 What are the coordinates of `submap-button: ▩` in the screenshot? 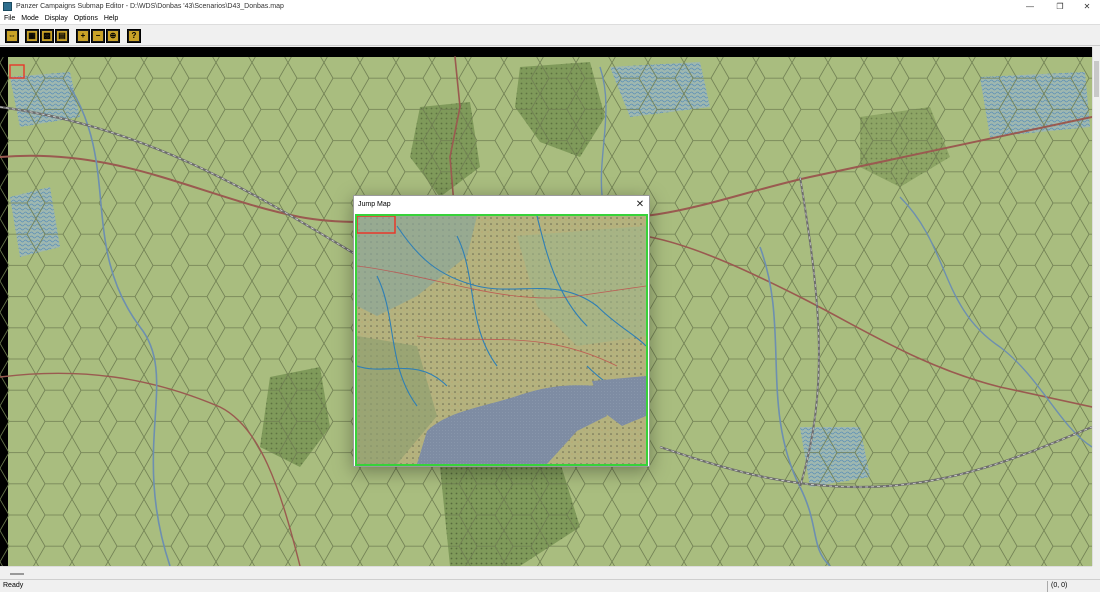 It's located at (47, 36).